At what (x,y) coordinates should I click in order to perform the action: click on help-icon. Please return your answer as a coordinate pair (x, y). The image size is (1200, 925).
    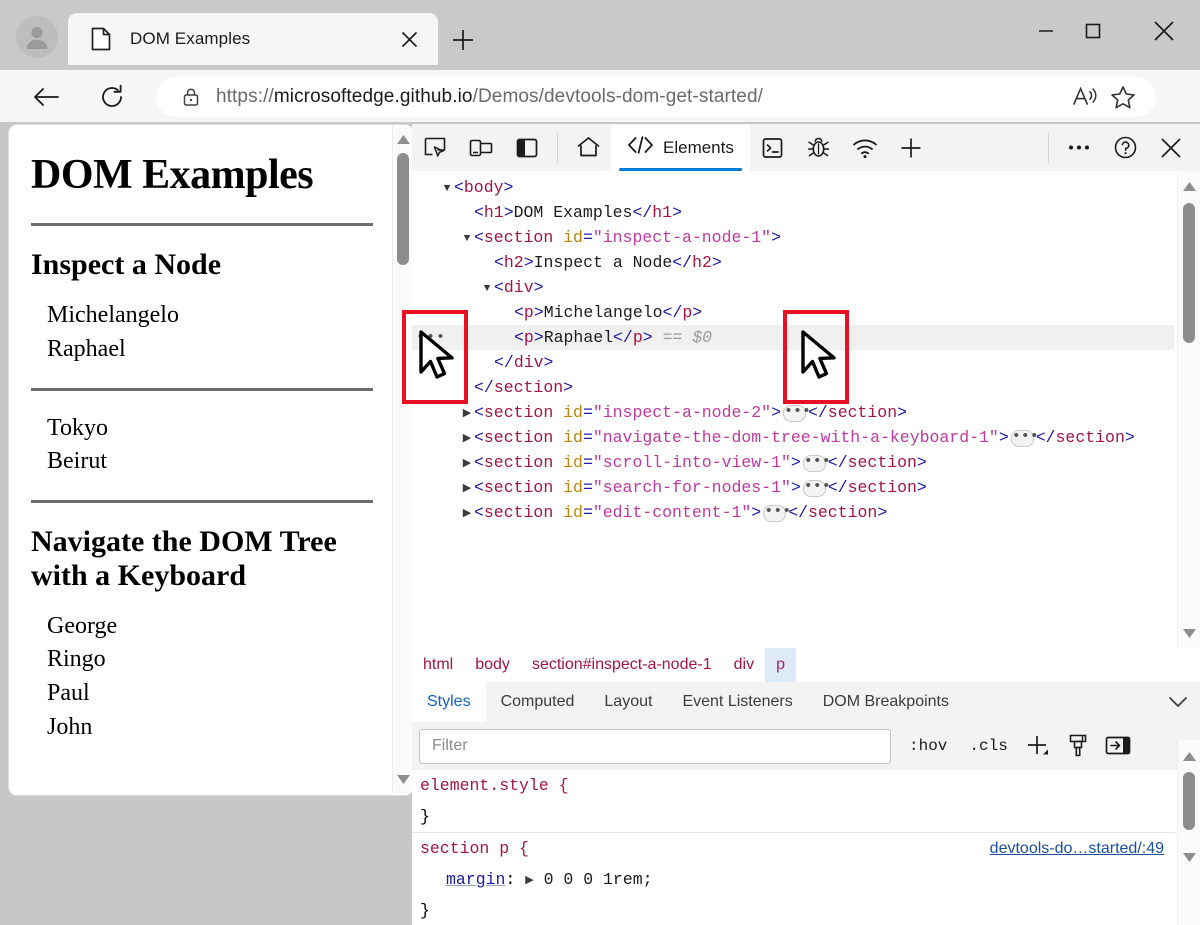
    Looking at the image, I should click on (1125, 148).